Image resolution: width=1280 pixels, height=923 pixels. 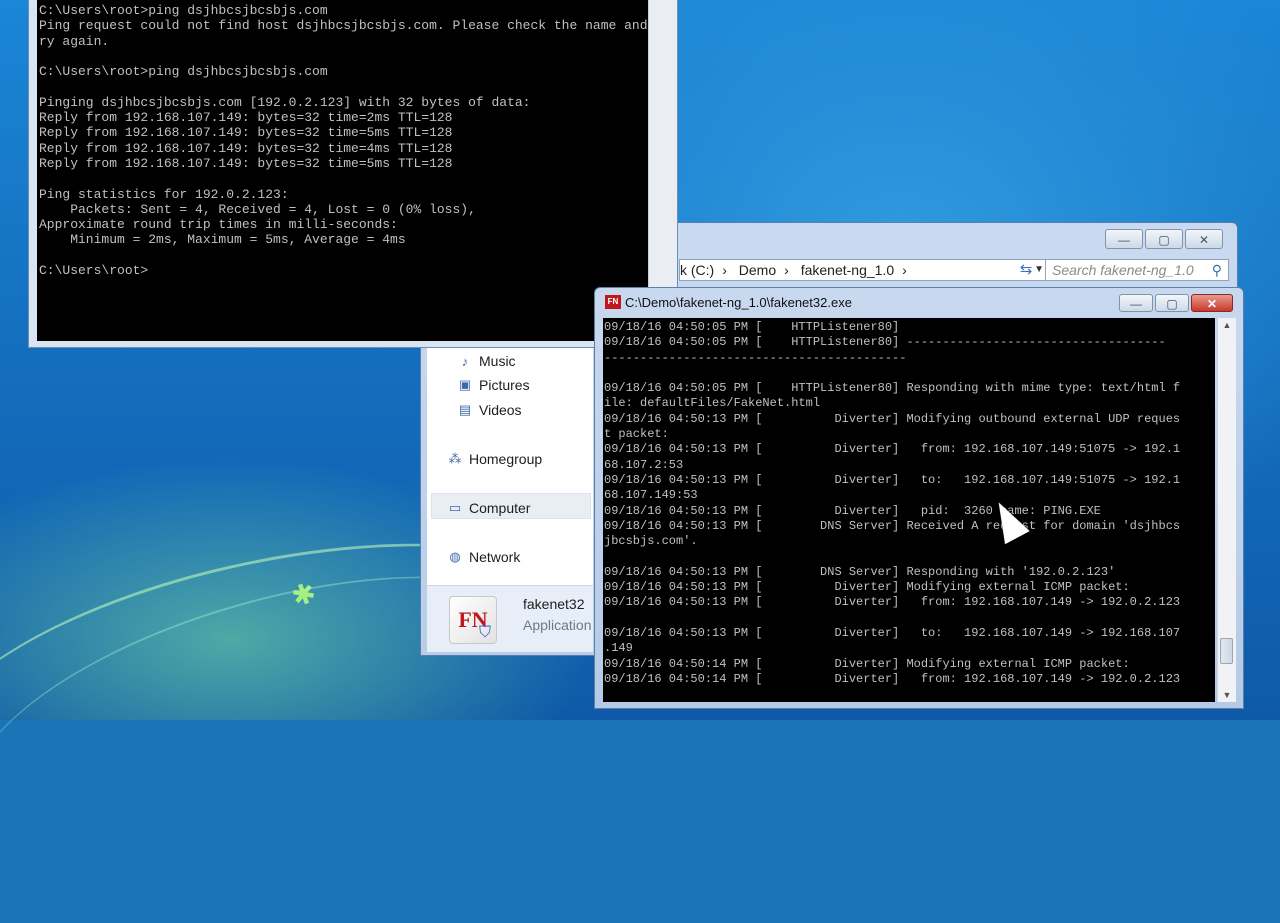 What do you see at coordinates (495, 557) in the screenshot?
I see `nav-item-label: Network` at bounding box center [495, 557].